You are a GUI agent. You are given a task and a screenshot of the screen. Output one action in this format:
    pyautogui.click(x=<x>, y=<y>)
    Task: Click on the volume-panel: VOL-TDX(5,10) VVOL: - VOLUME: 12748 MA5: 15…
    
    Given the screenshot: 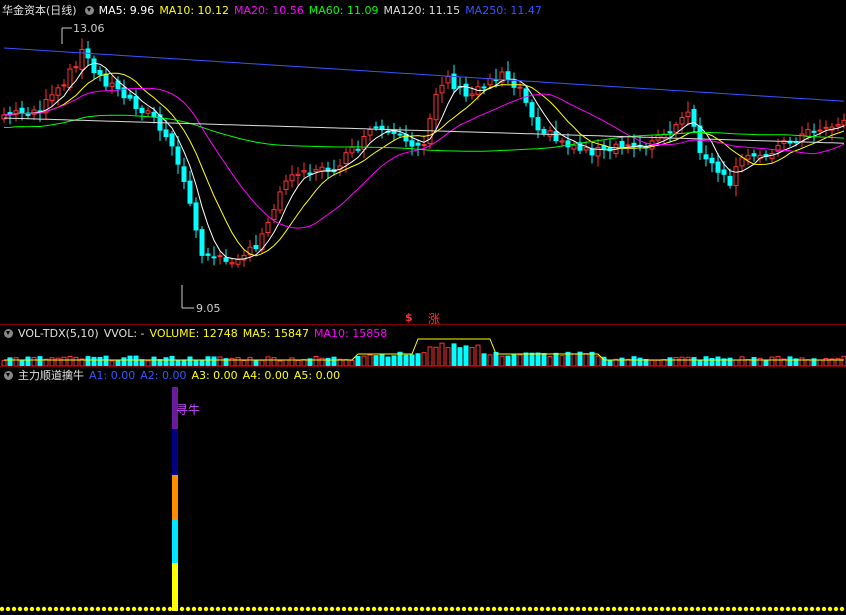 What is the action you would take?
    pyautogui.click(x=423, y=346)
    